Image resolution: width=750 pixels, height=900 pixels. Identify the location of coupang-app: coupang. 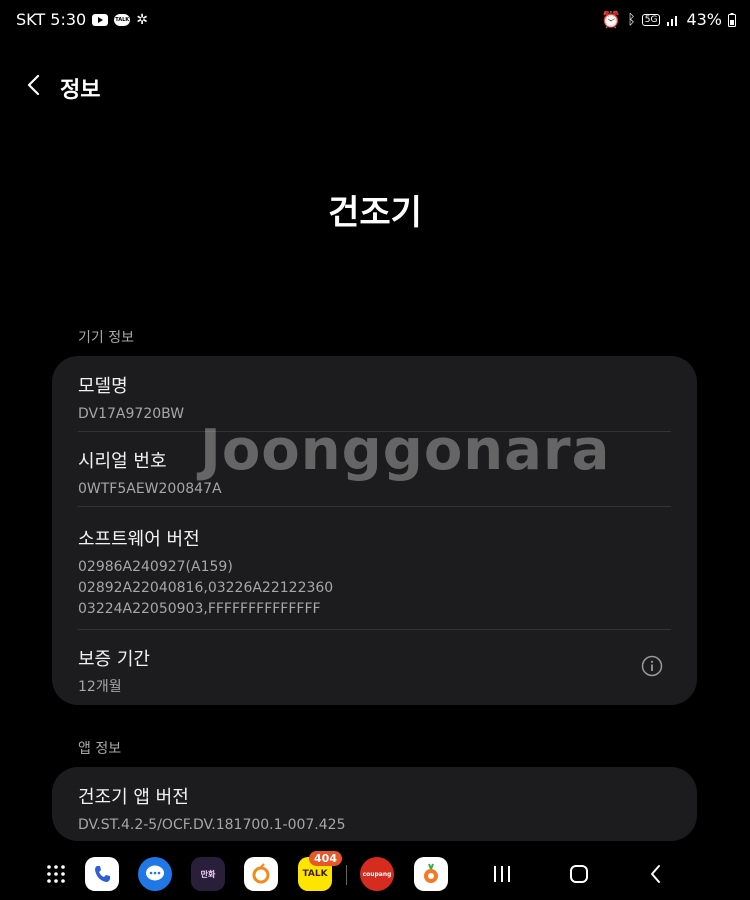
(377, 874).